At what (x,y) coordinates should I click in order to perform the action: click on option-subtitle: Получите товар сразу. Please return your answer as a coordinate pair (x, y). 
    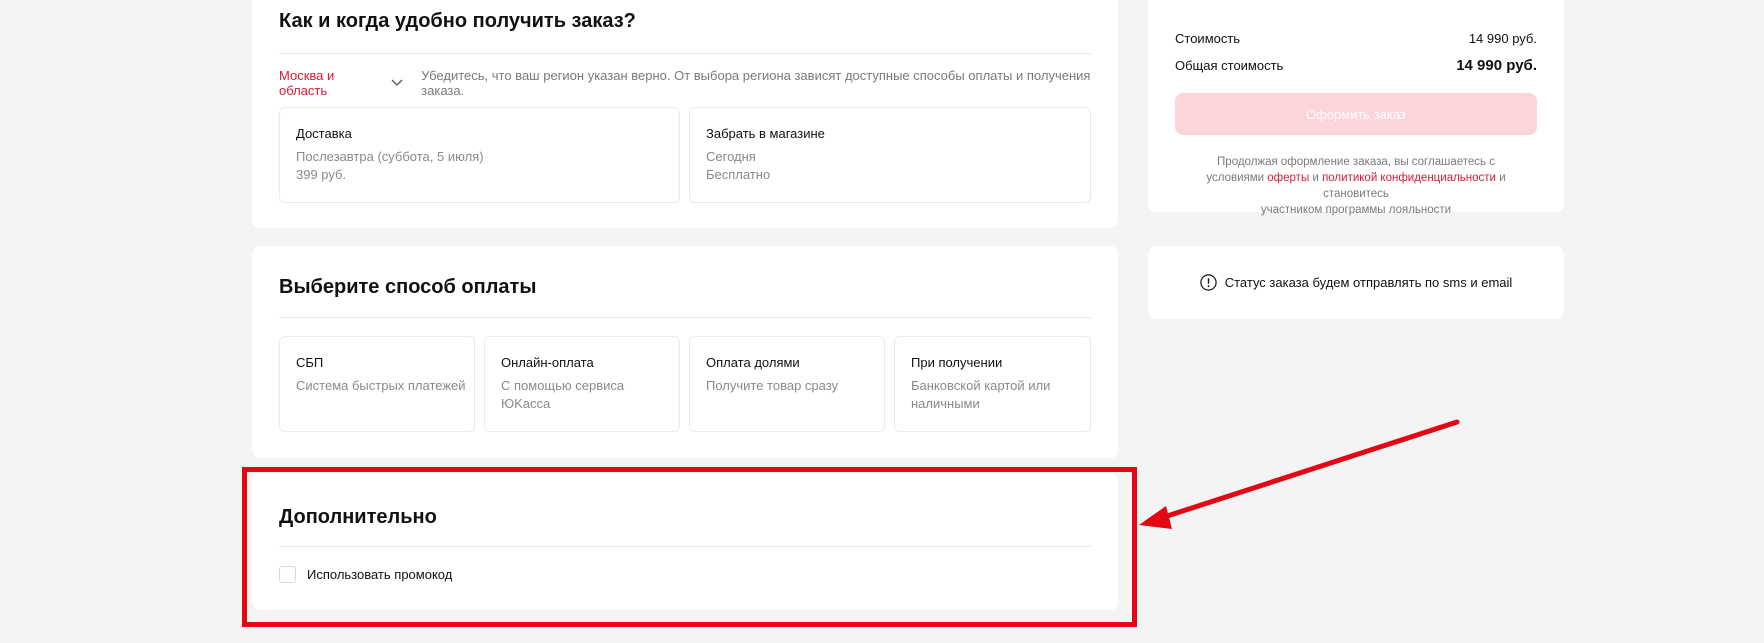
    Looking at the image, I should click on (772, 385).